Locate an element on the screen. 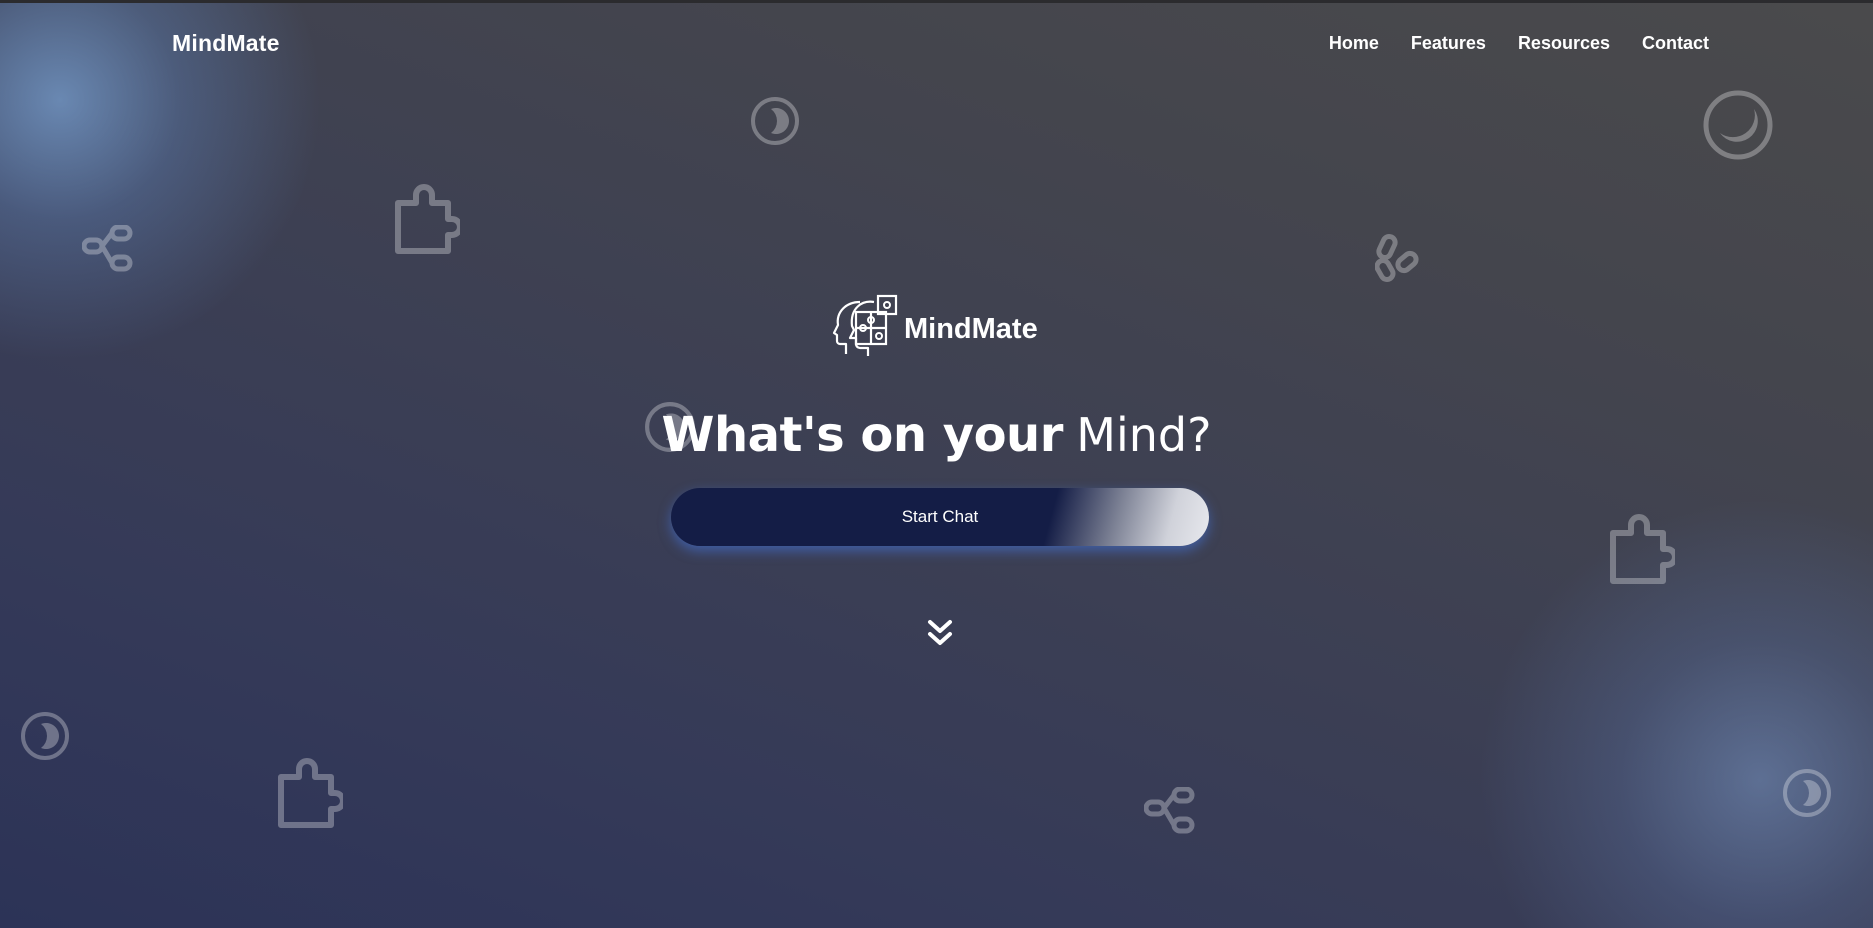 The width and height of the screenshot is (1873, 928). nav-features: Features is located at coordinates (1448, 43).